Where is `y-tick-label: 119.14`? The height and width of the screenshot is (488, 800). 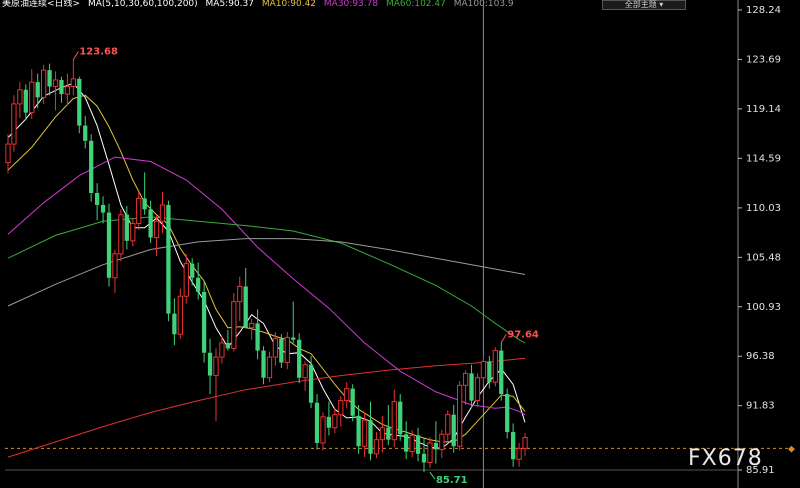 y-tick-label: 119.14 is located at coordinates (763, 109).